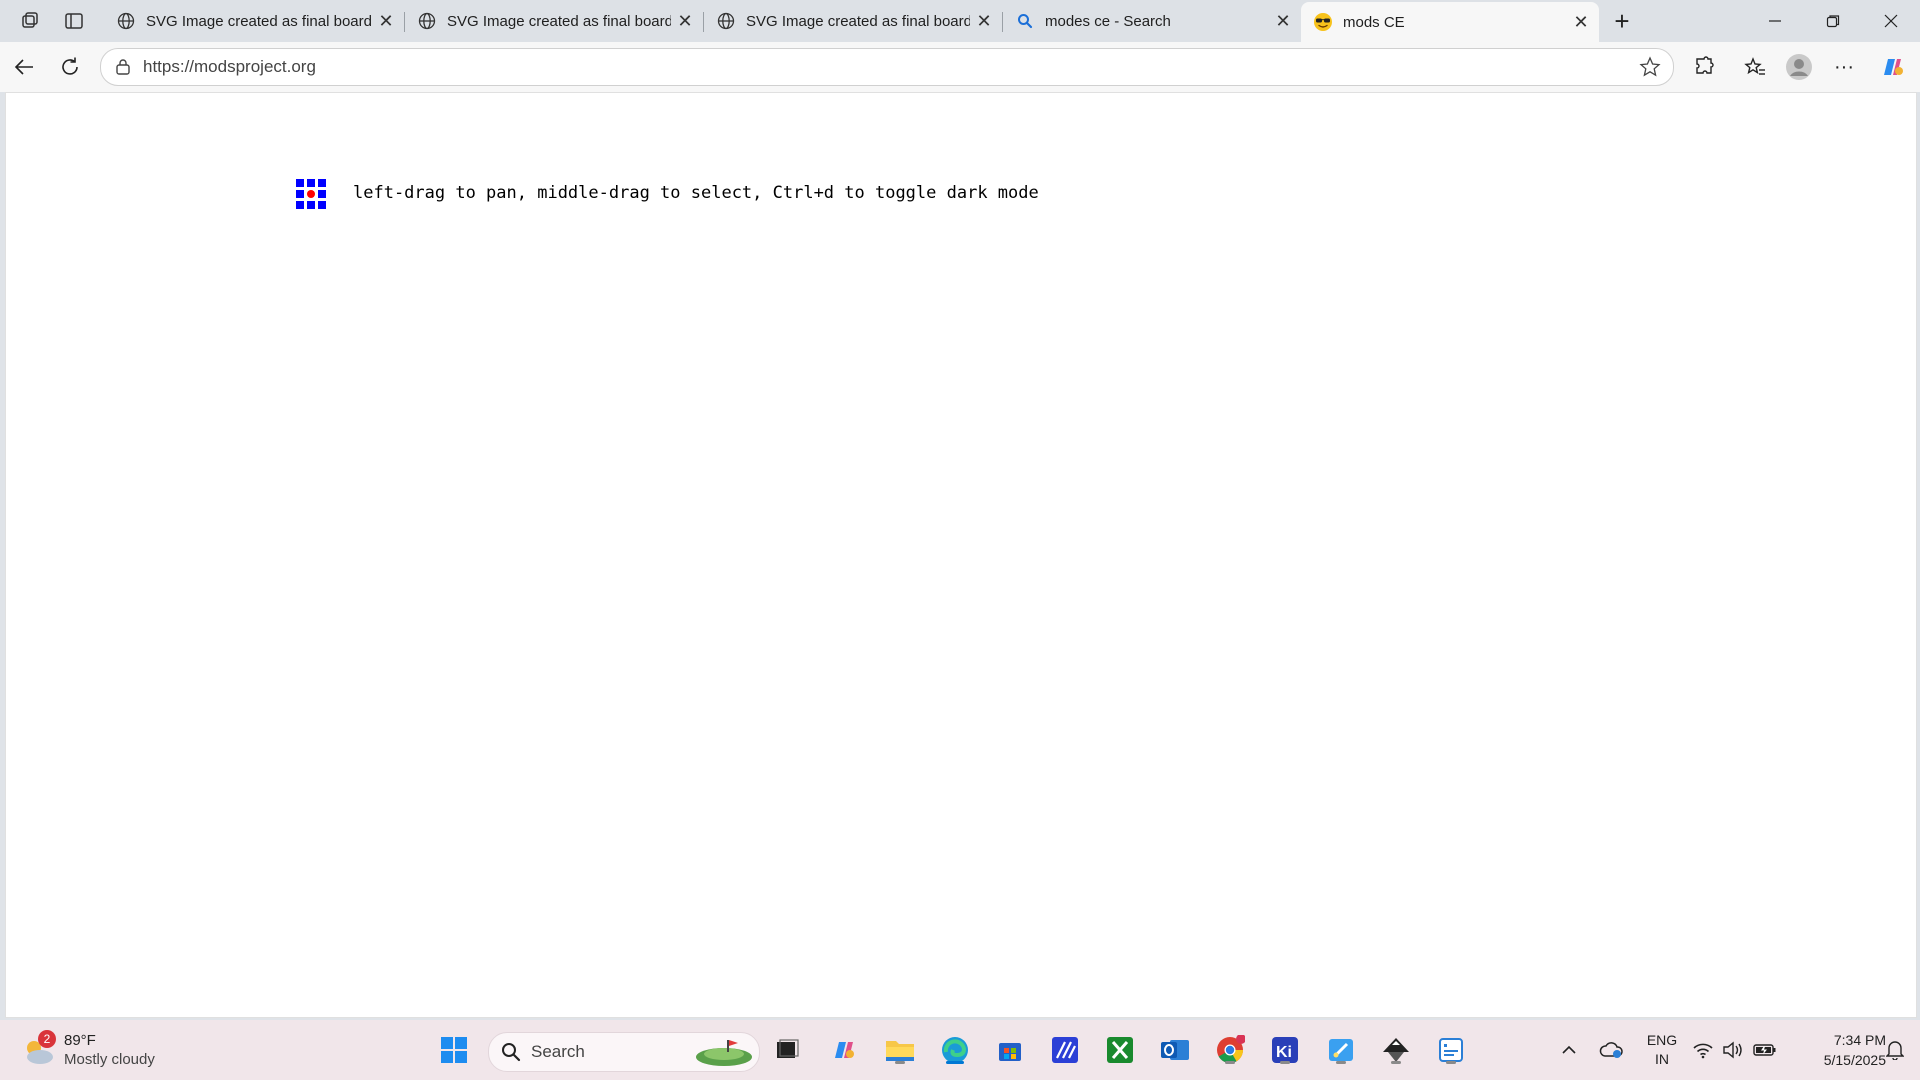 This screenshot has height=1080, width=1920. What do you see at coordinates (1833, 21) in the screenshot?
I see `restore-button` at bounding box center [1833, 21].